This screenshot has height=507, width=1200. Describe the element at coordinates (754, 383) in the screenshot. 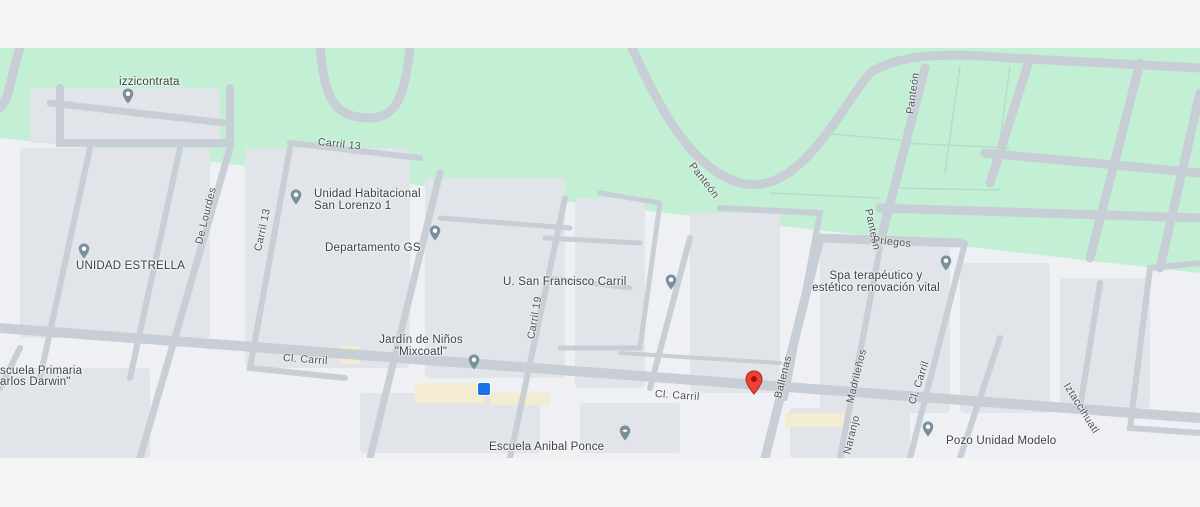

I see `location-marker-icon` at that location.